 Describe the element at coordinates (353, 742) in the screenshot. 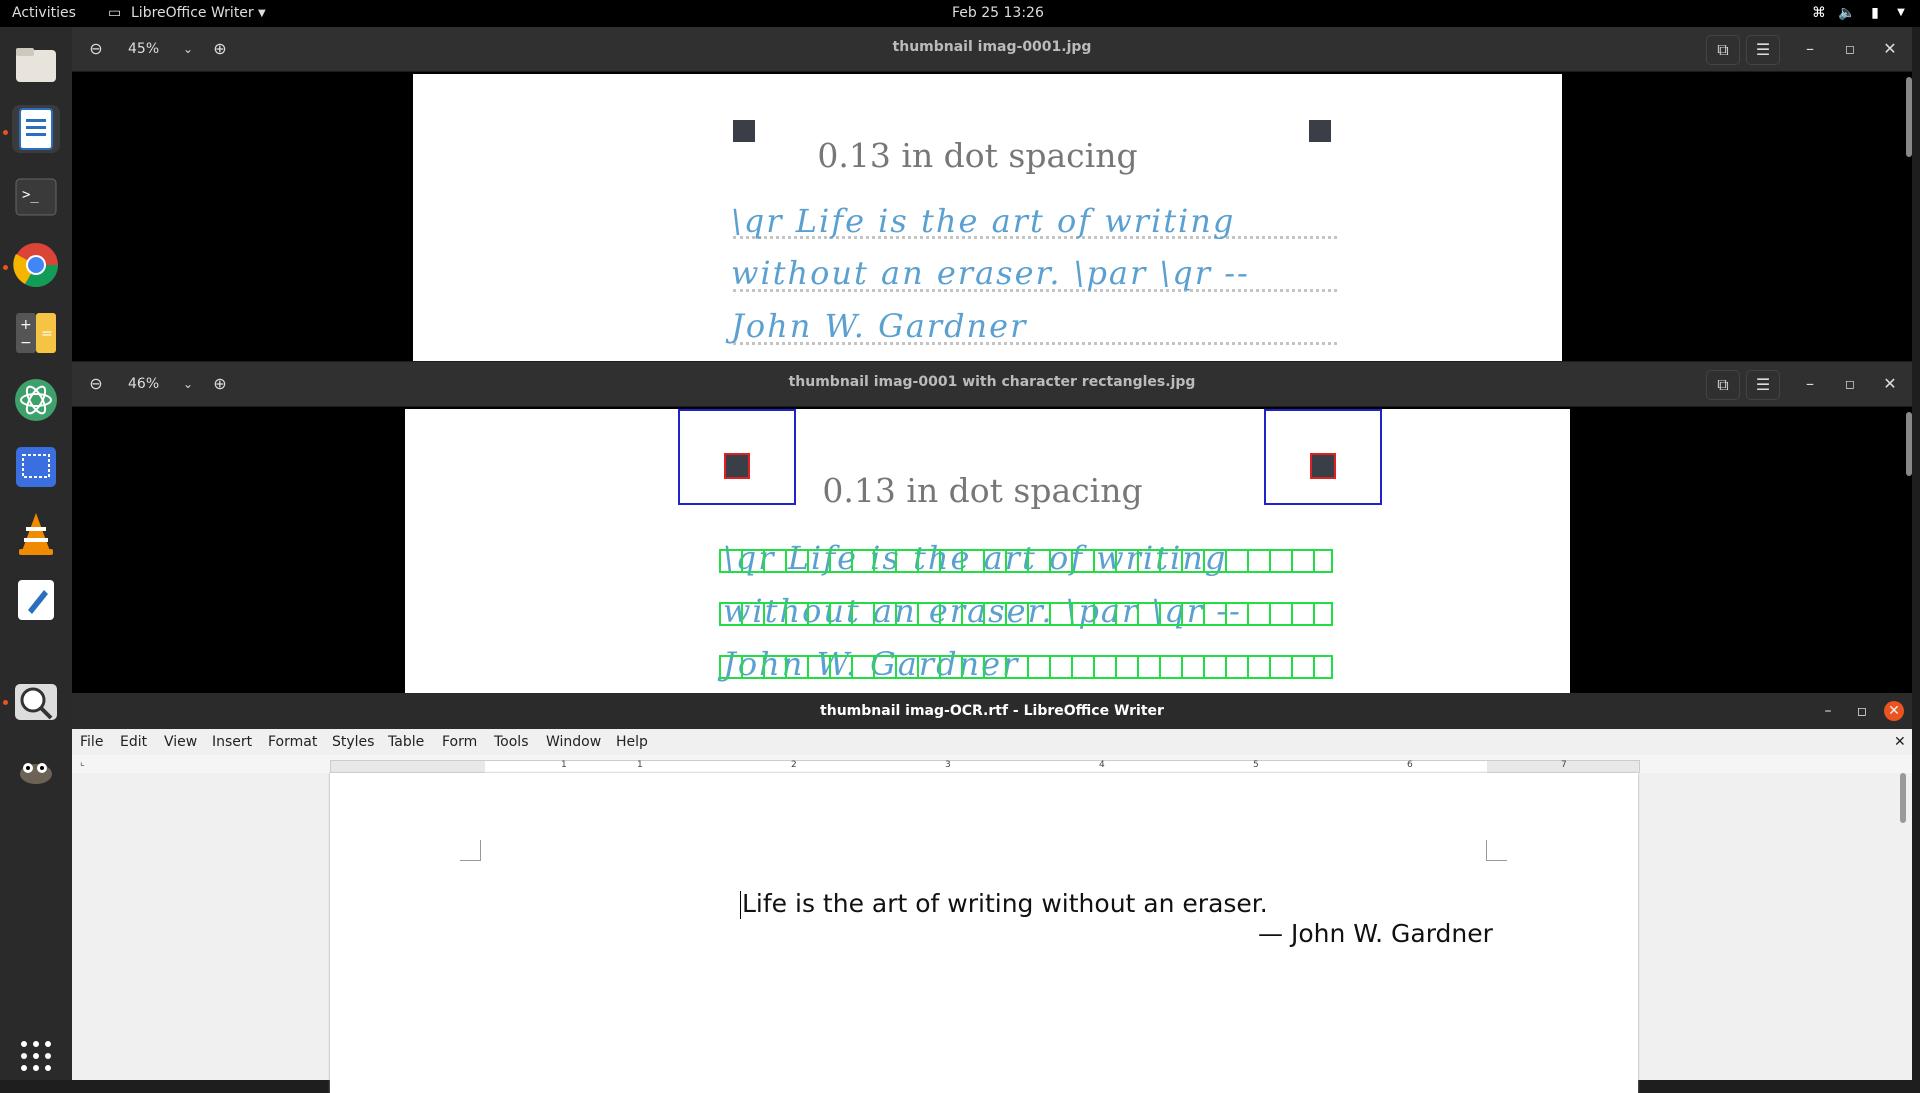

I see `menu-styles: Styles` at that location.